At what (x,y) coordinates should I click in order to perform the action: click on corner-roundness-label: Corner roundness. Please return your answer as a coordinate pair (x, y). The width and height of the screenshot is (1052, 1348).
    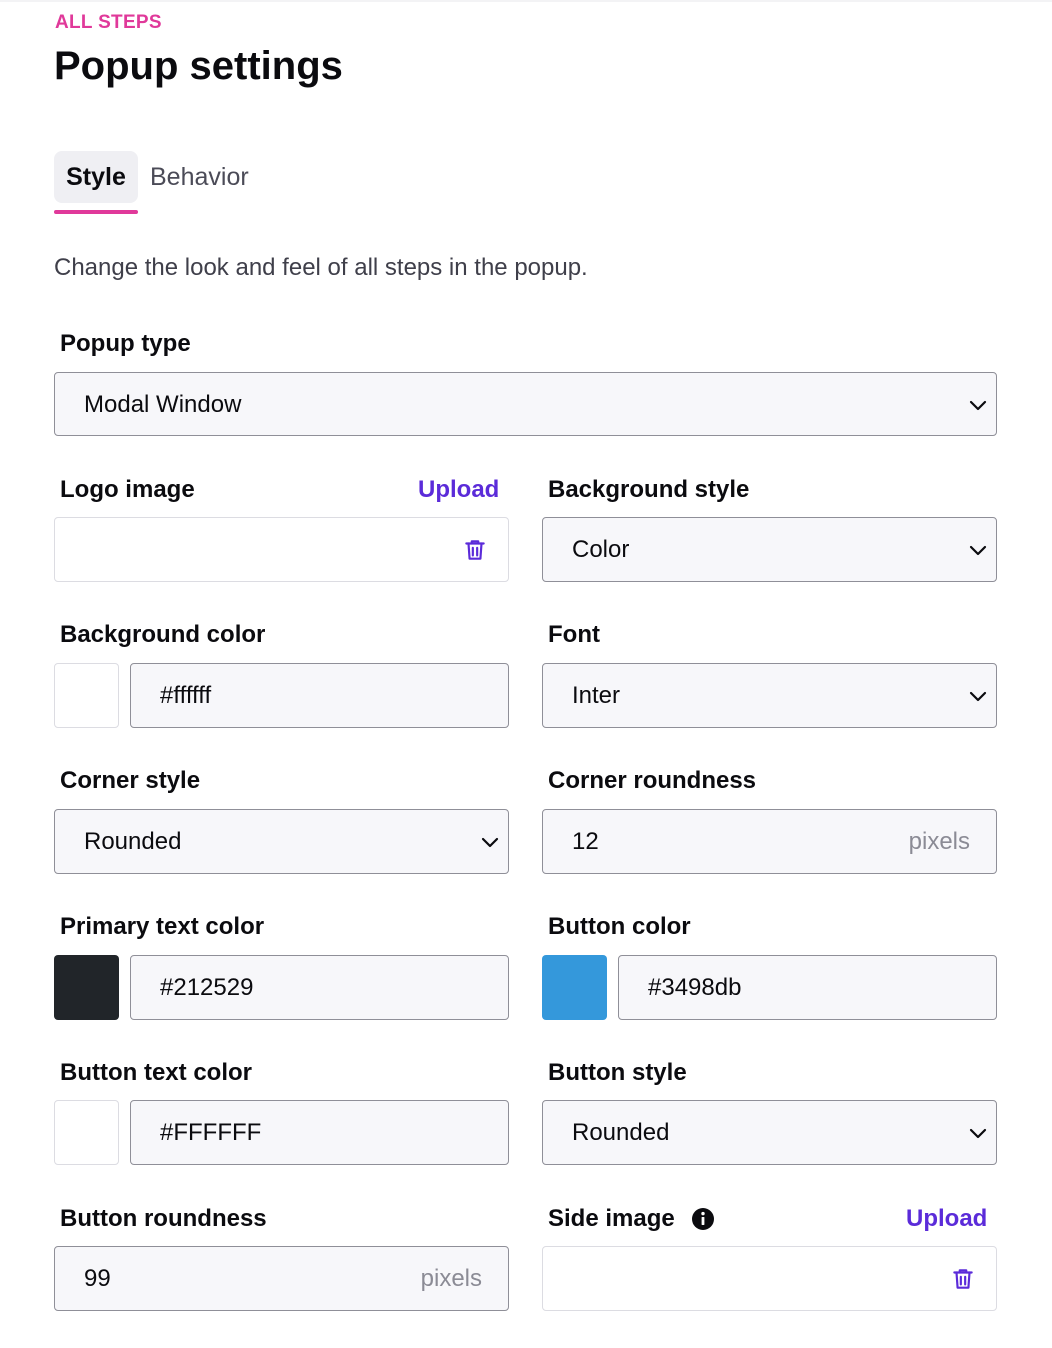
    Looking at the image, I should click on (652, 780).